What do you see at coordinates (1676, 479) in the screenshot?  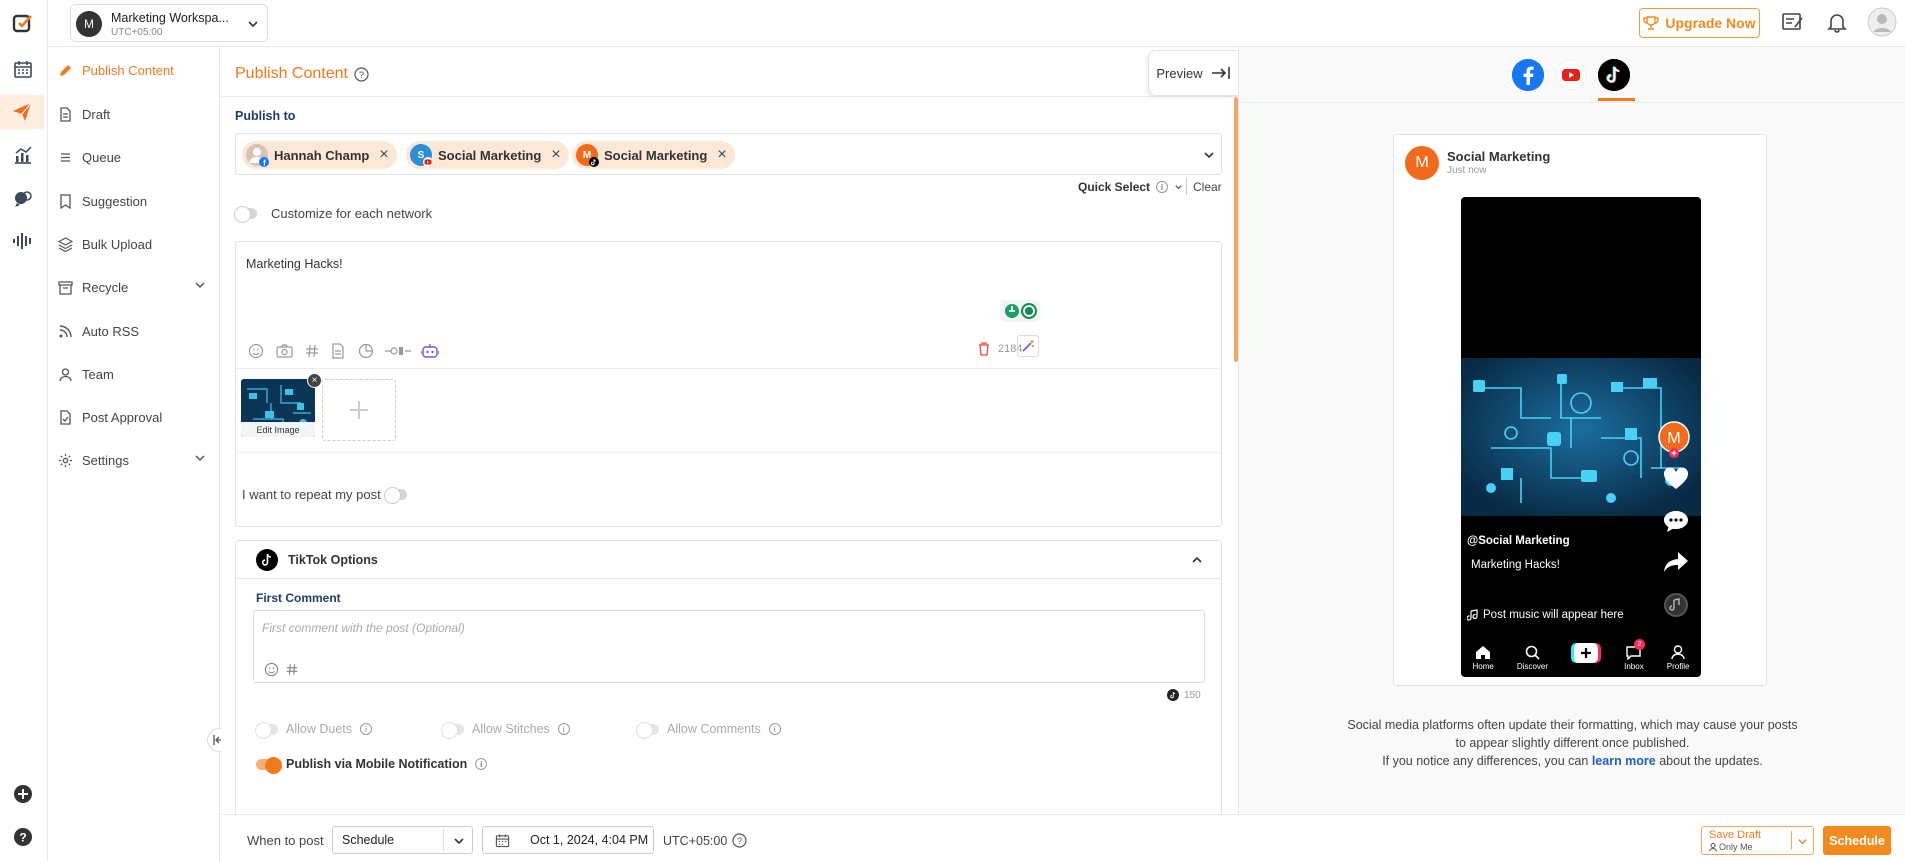 I see `heart-icon` at bounding box center [1676, 479].